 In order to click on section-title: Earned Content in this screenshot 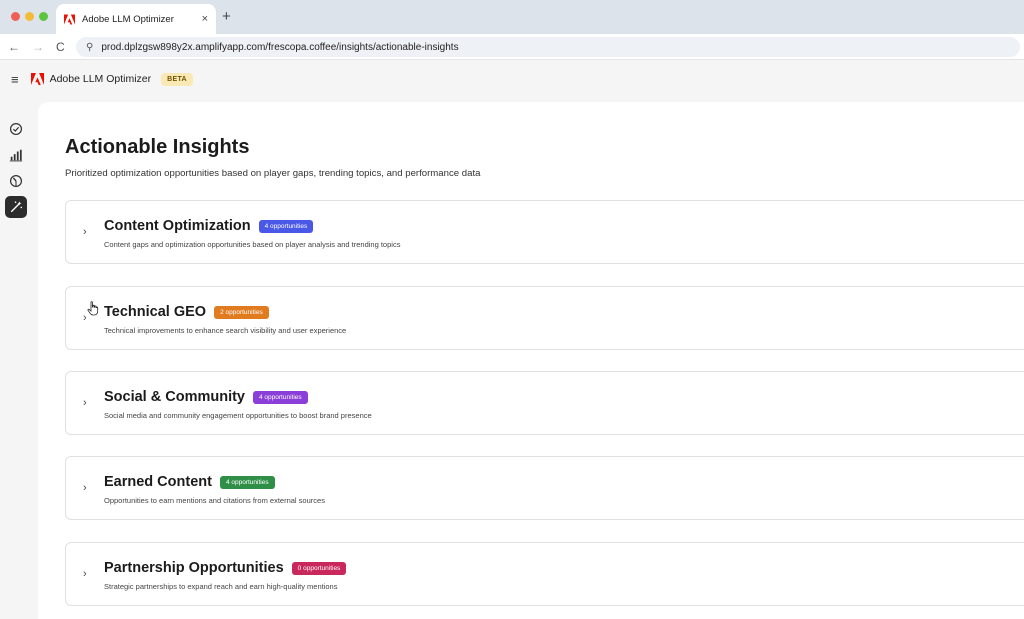, I will do `click(158, 482)`.